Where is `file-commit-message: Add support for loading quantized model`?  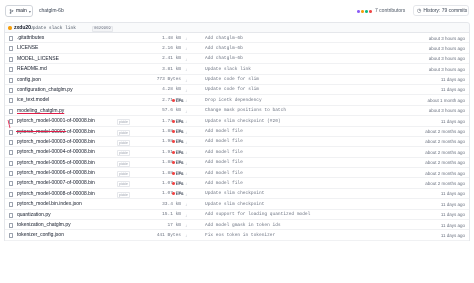
file-commit-message: Add support for loading quantized model is located at coordinates (257, 214).